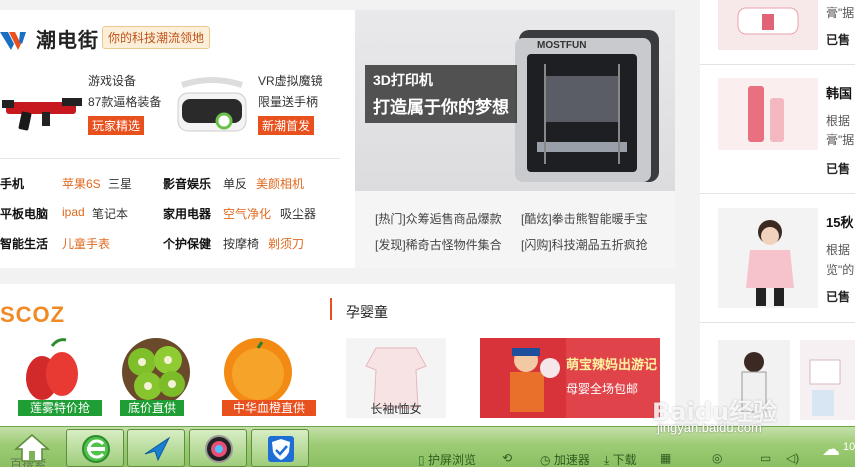 The width and height of the screenshot is (855, 467). What do you see at coordinates (12, 183) in the screenshot?
I see `category-title: 手机` at bounding box center [12, 183].